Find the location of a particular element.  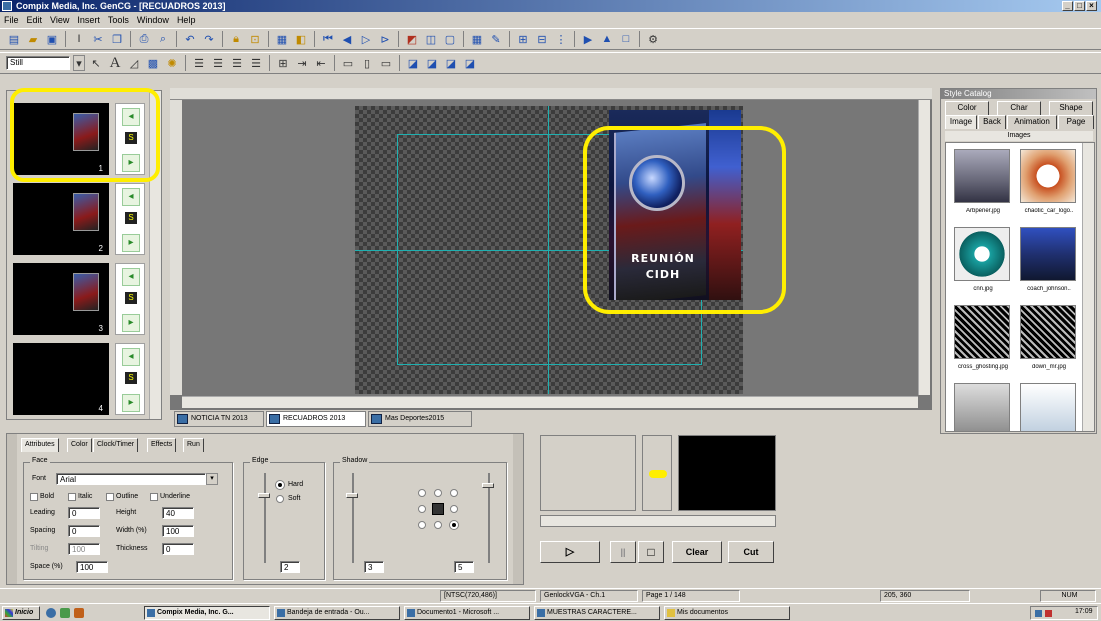

image-item is located at coordinates (982, 407).